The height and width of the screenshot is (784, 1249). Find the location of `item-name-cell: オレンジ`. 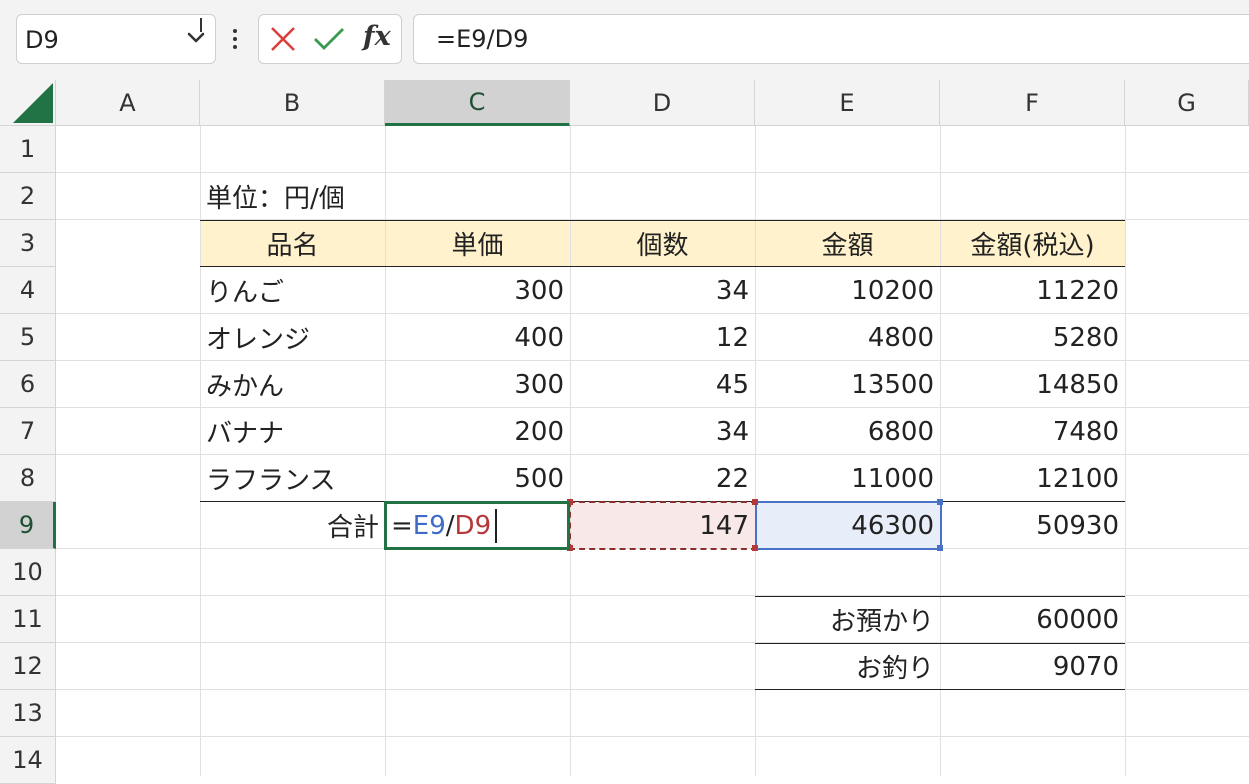

item-name-cell: オレンジ is located at coordinates (292, 337).